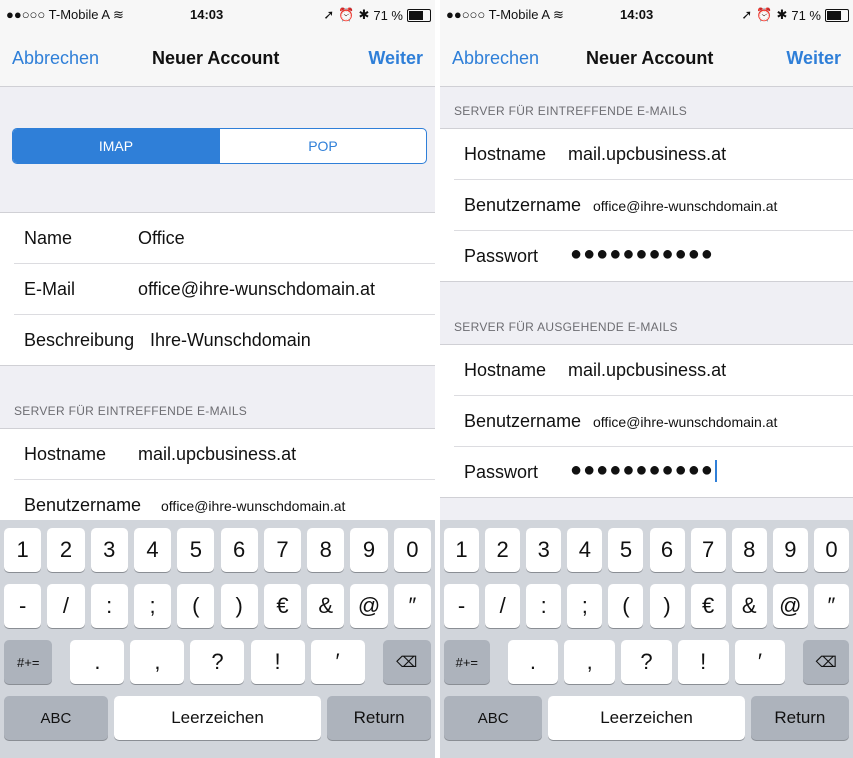 The height and width of the screenshot is (758, 853). I want to click on description-field: Ihre-Wunschdomain, so click(230, 340).